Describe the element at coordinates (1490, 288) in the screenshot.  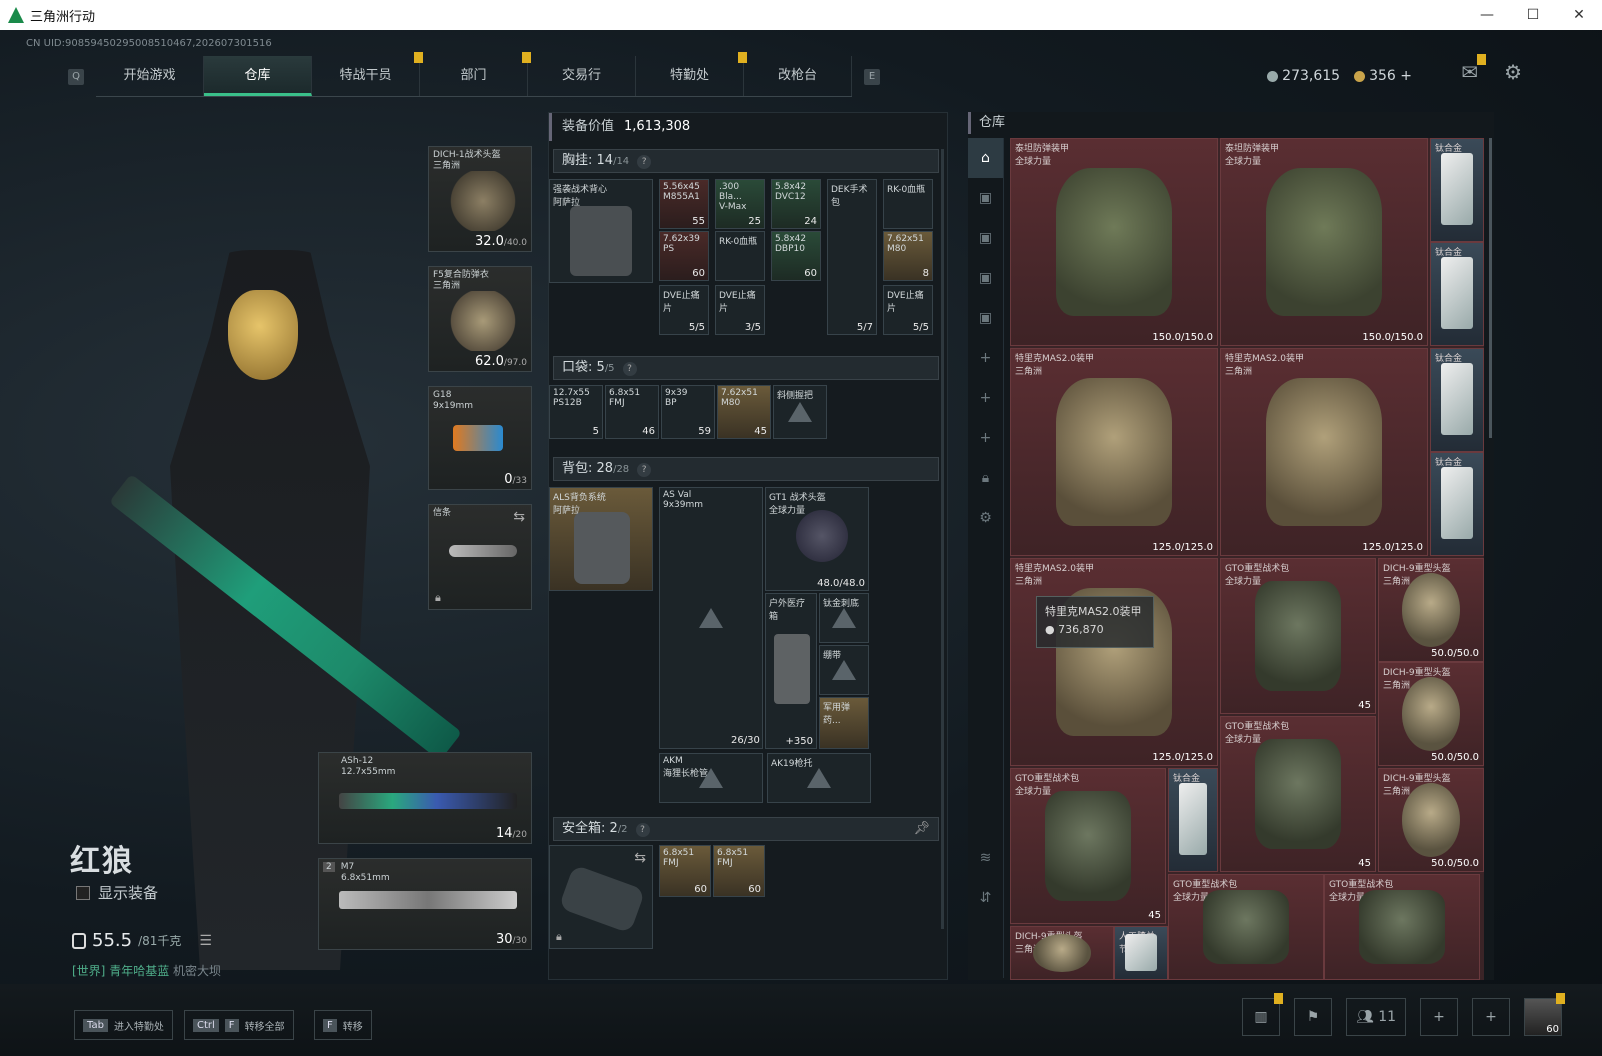
I see `warehouse-scrollbar` at that location.